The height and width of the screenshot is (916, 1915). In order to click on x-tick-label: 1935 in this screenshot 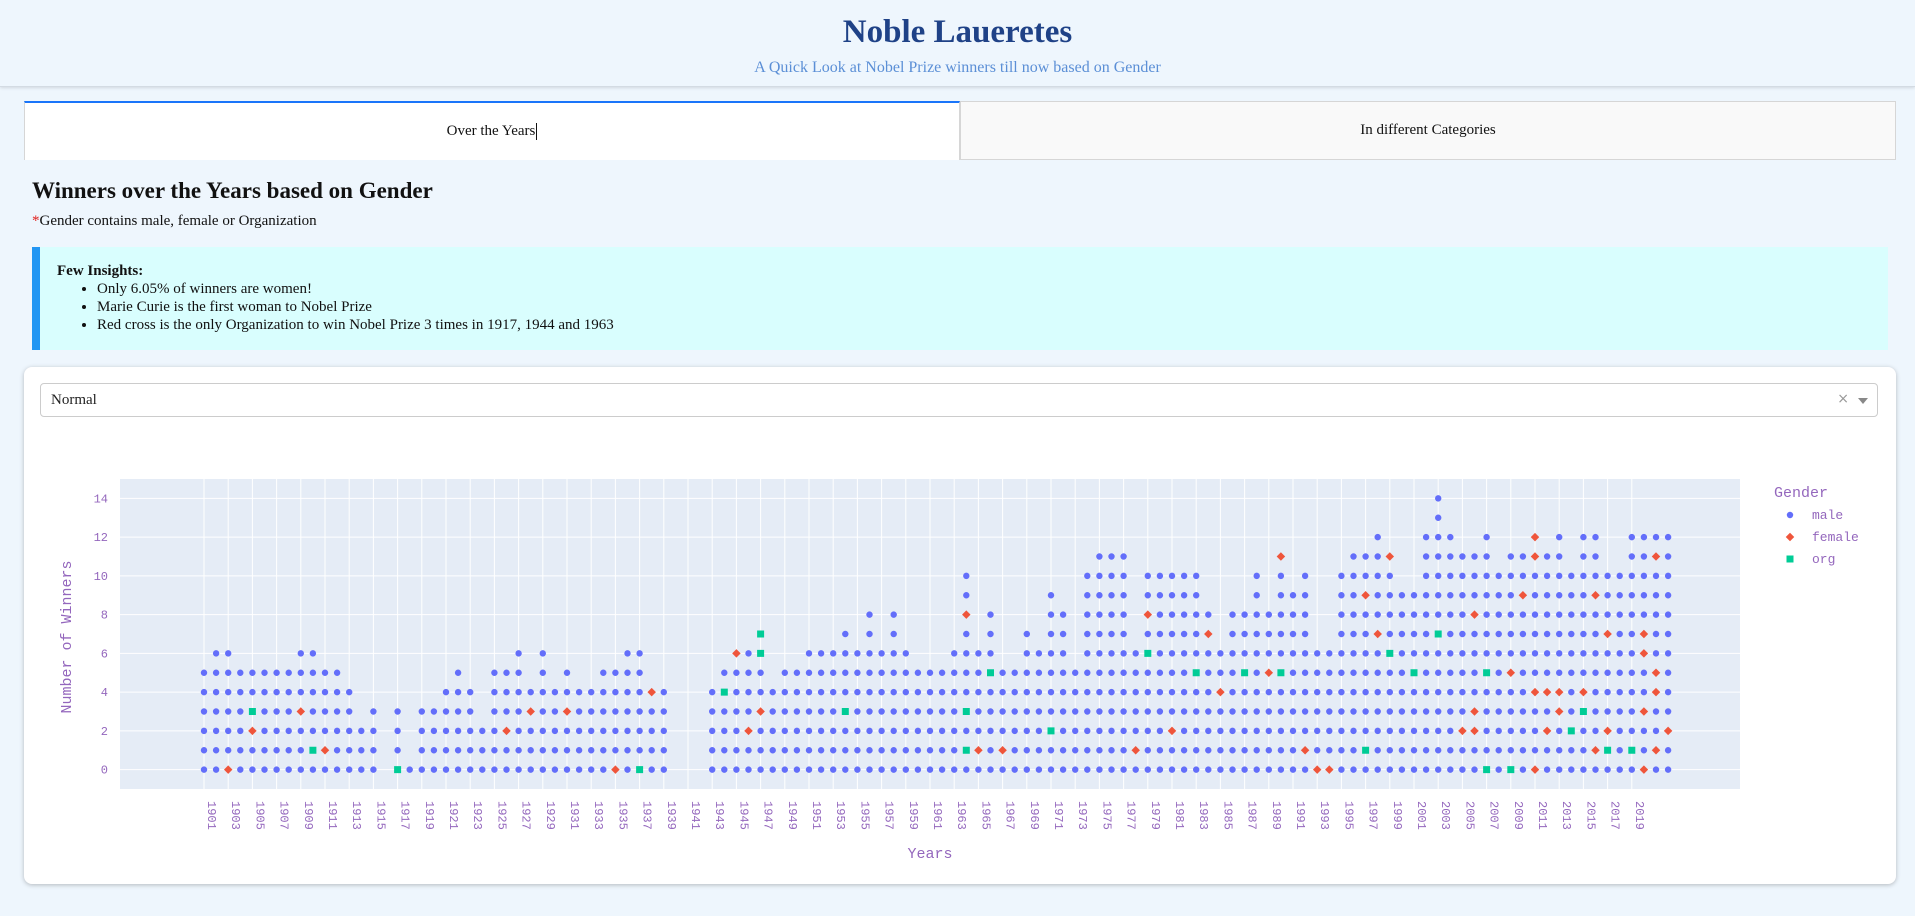, I will do `click(622, 815)`.